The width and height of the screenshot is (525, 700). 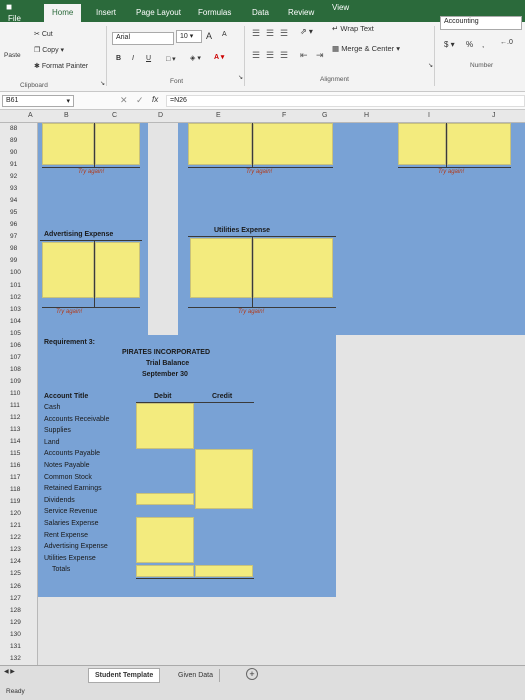 I want to click on borders-icon: □ ▾, so click(x=171, y=59).